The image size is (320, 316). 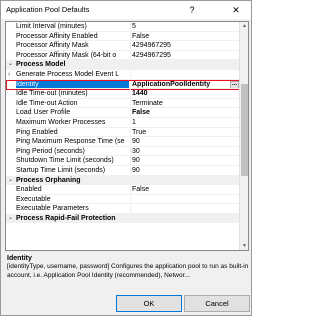 I want to click on property-name: Processor Affinity Mask, so click(x=72, y=46).